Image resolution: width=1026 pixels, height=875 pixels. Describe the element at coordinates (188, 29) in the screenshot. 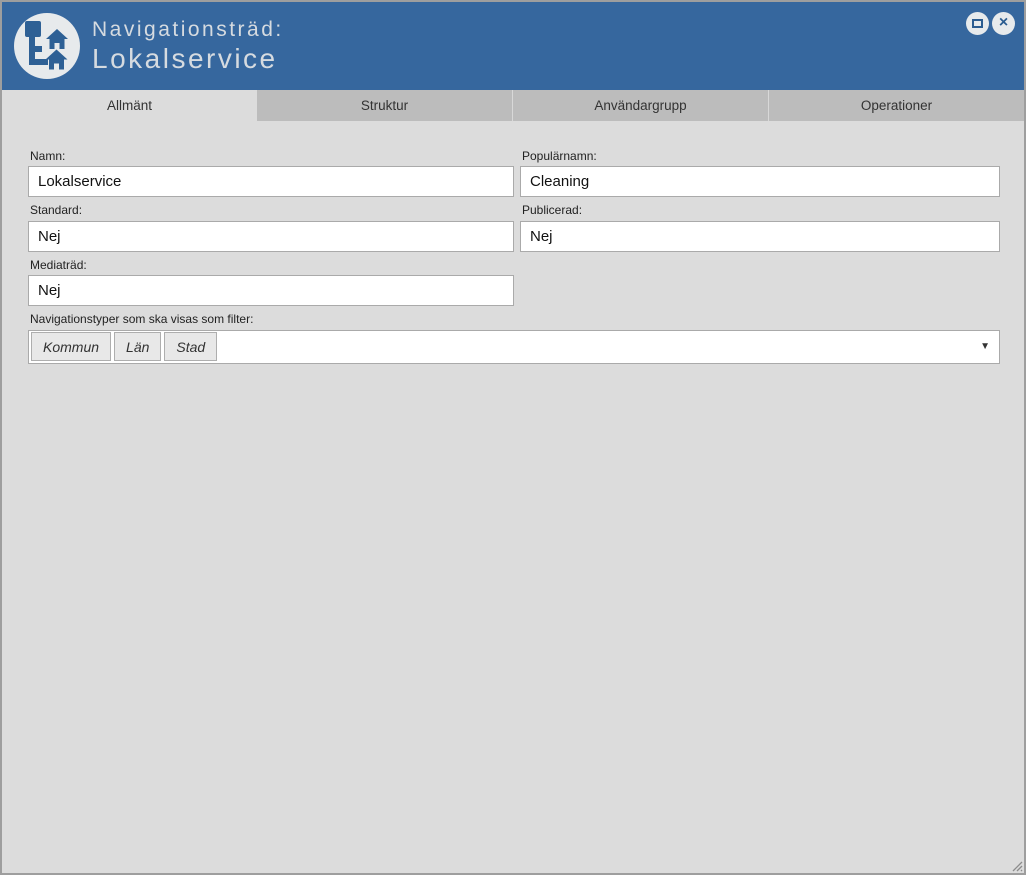

I see `window-title-type: Navigationsträd:` at that location.